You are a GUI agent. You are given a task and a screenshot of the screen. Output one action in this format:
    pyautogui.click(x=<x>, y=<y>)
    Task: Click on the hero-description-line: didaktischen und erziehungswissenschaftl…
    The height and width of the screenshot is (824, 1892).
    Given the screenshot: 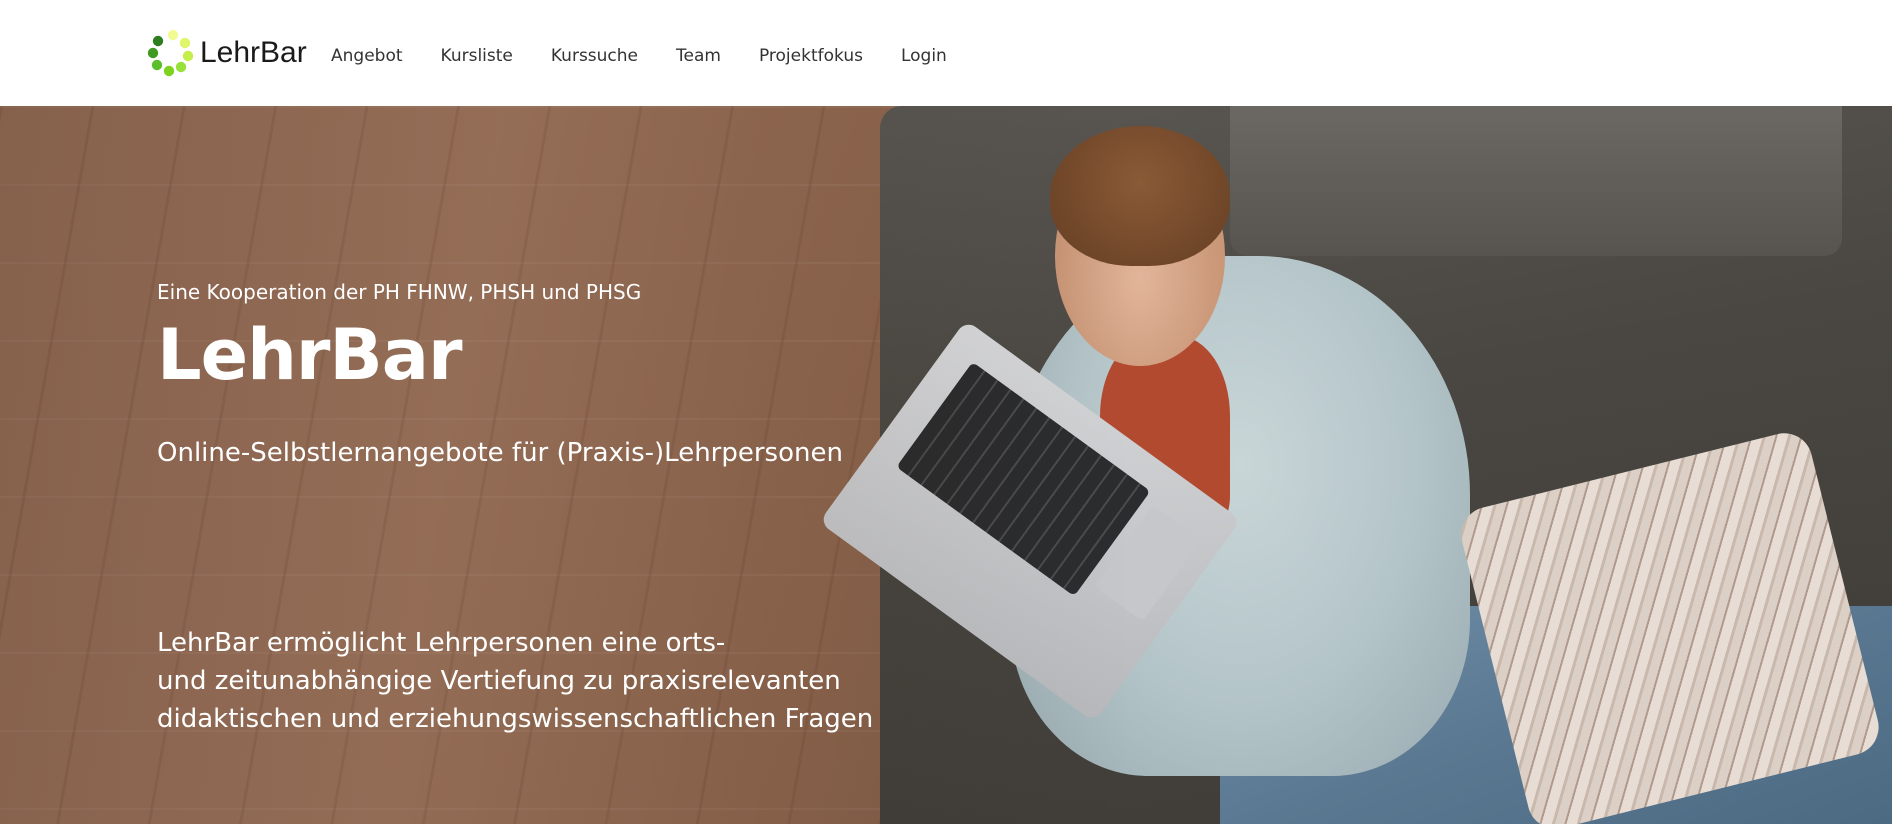 What is the action you would take?
    pyautogui.click(x=515, y=719)
    